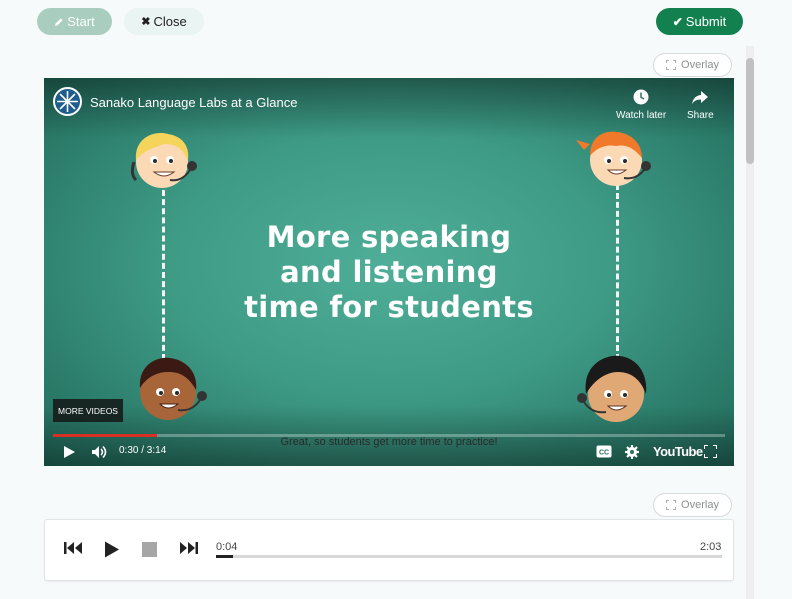 This screenshot has width=792, height=599. I want to click on stop-icon, so click(149, 549).